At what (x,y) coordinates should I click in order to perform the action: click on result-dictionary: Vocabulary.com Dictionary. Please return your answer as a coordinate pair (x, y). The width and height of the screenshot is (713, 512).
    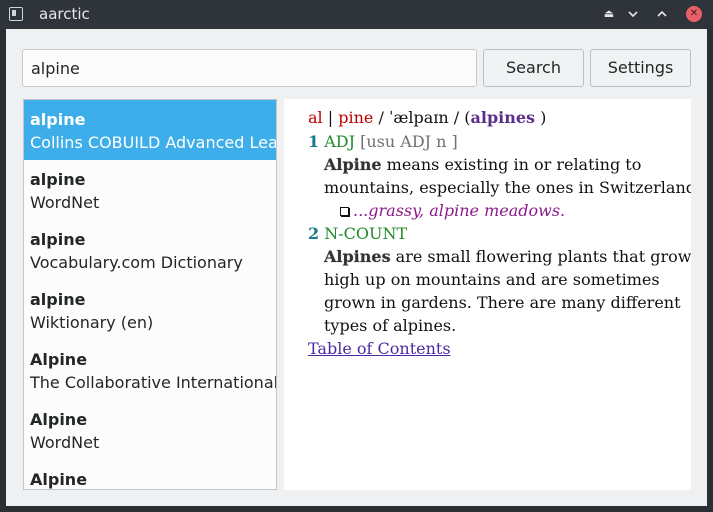
    Looking at the image, I should click on (136, 262).